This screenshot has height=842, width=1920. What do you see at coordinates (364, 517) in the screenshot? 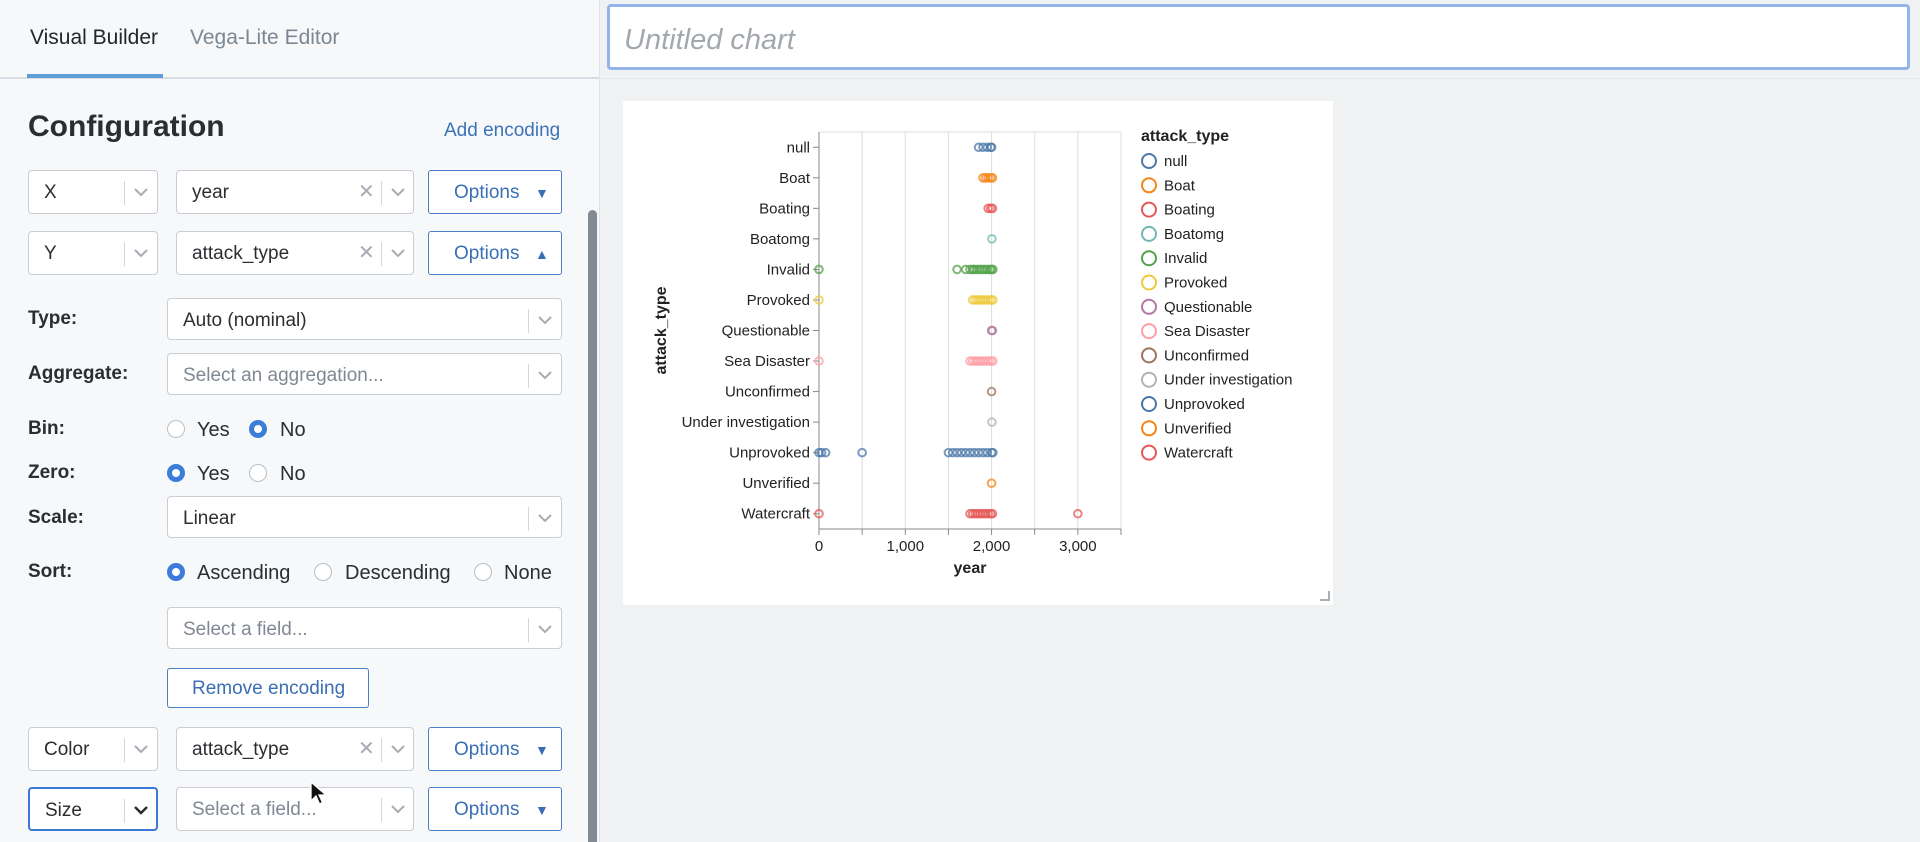
I see `scale-select: Linear` at bounding box center [364, 517].